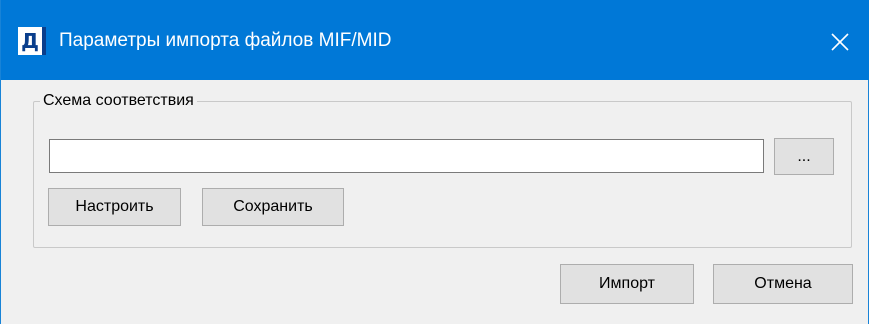 The height and width of the screenshot is (324, 869). What do you see at coordinates (273, 207) in the screenshot?
I see `save-button: Сохранить` at bounding box center [273, 207].